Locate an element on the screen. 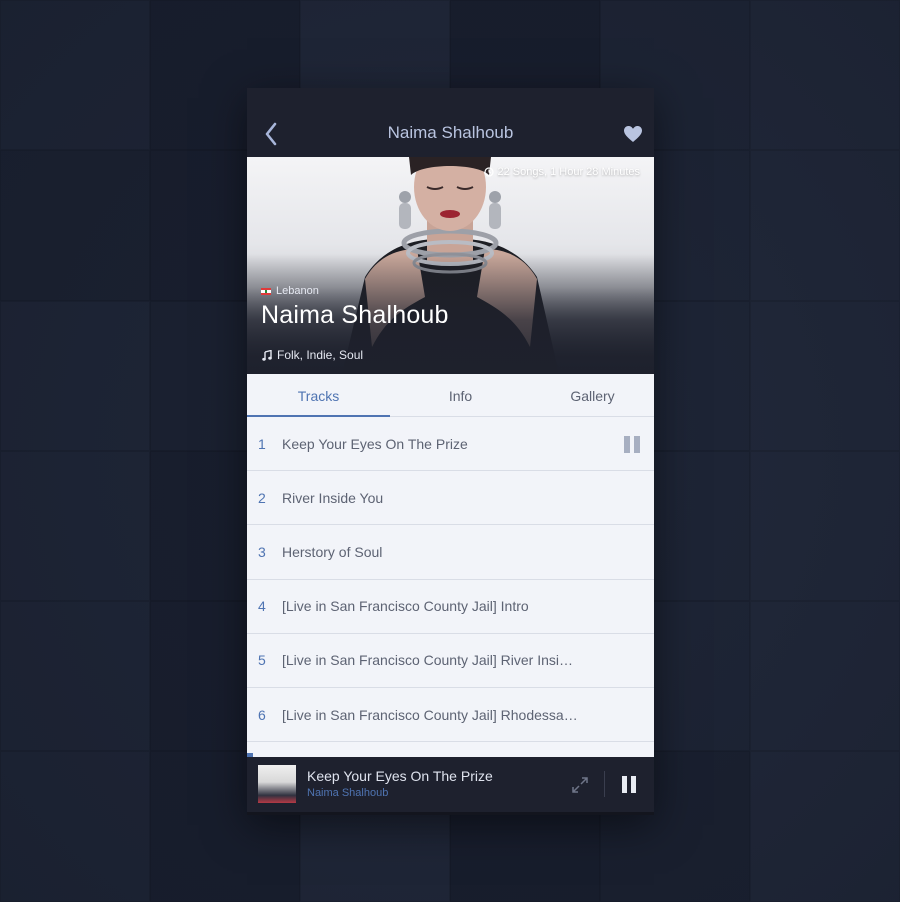 Image resolution: width=900 pixels, height=902 pixels. album-art is located at coordinates (277, 784).